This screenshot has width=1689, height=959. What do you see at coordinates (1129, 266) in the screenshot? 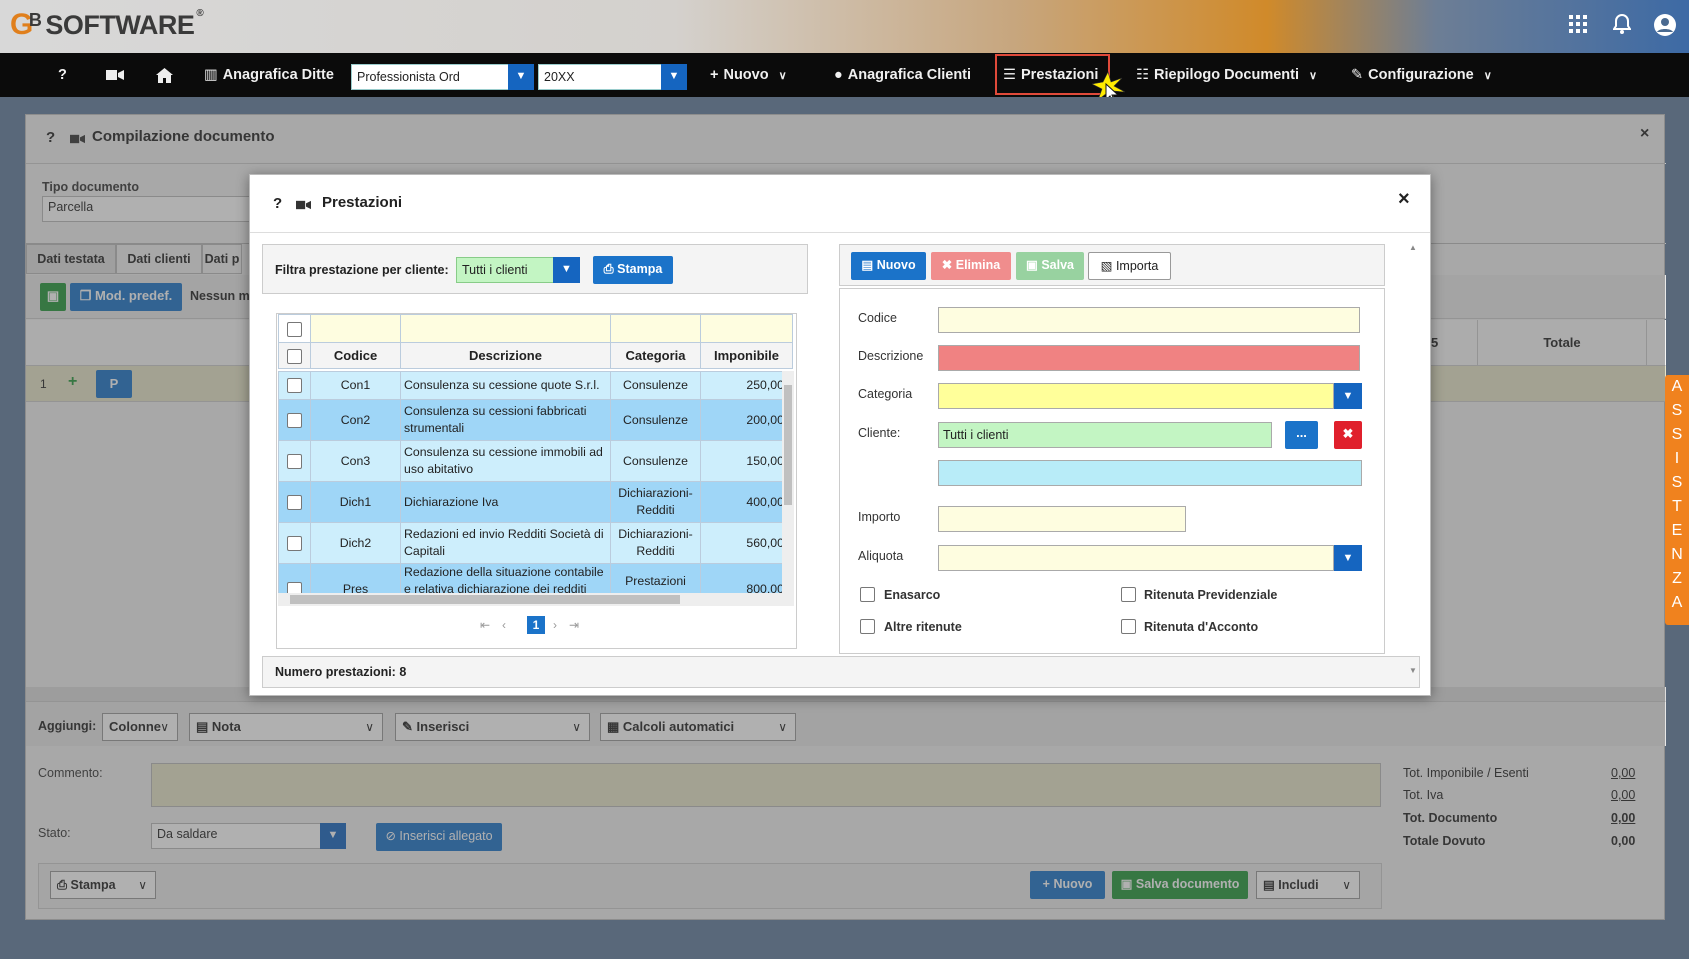
I see `form-importa-button: ▧ Importa` at bounding box center [1129, 266].